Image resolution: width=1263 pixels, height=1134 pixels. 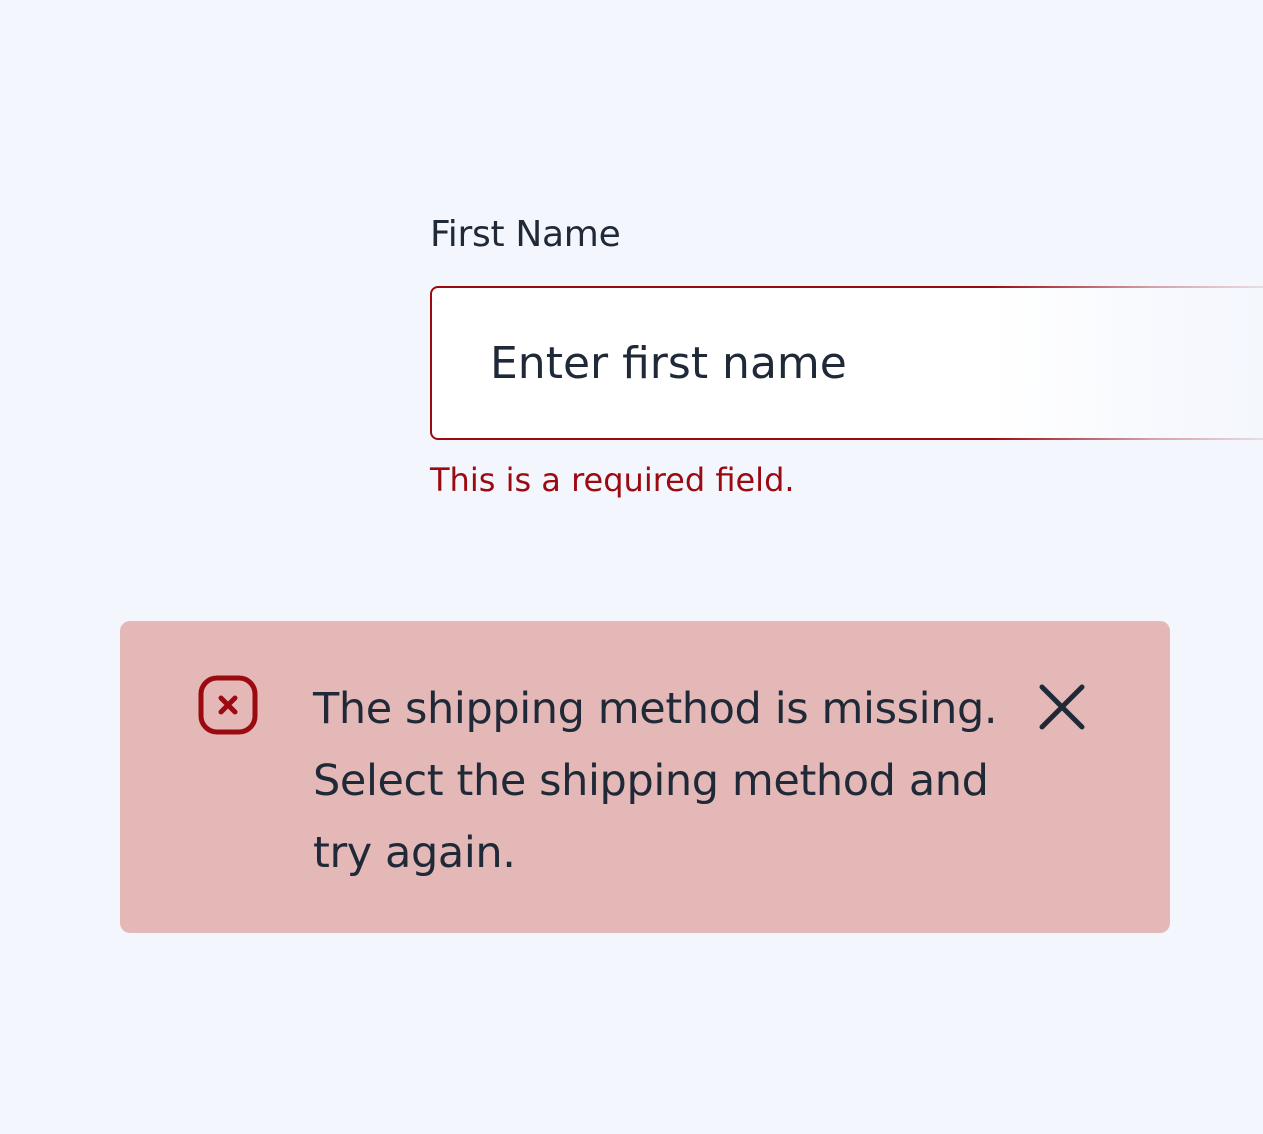 I want to click on close-icon, so click(x=1062, y=707).